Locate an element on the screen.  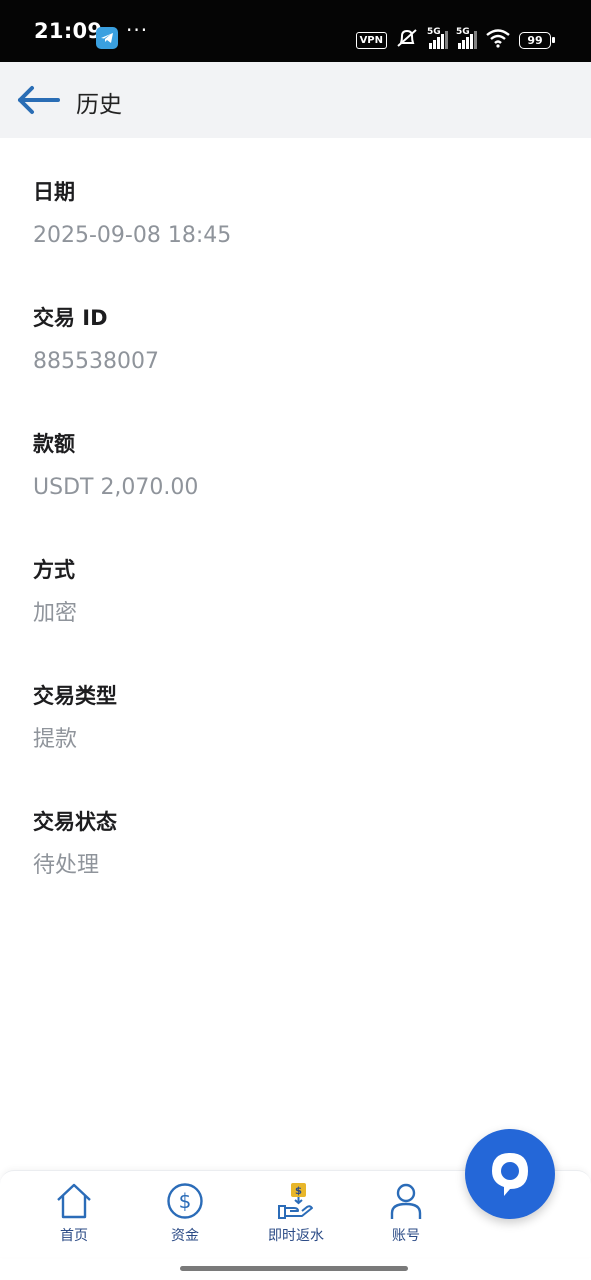
nav-item-cashback: $ 即时返水 is located at coordinates (296, 1217).